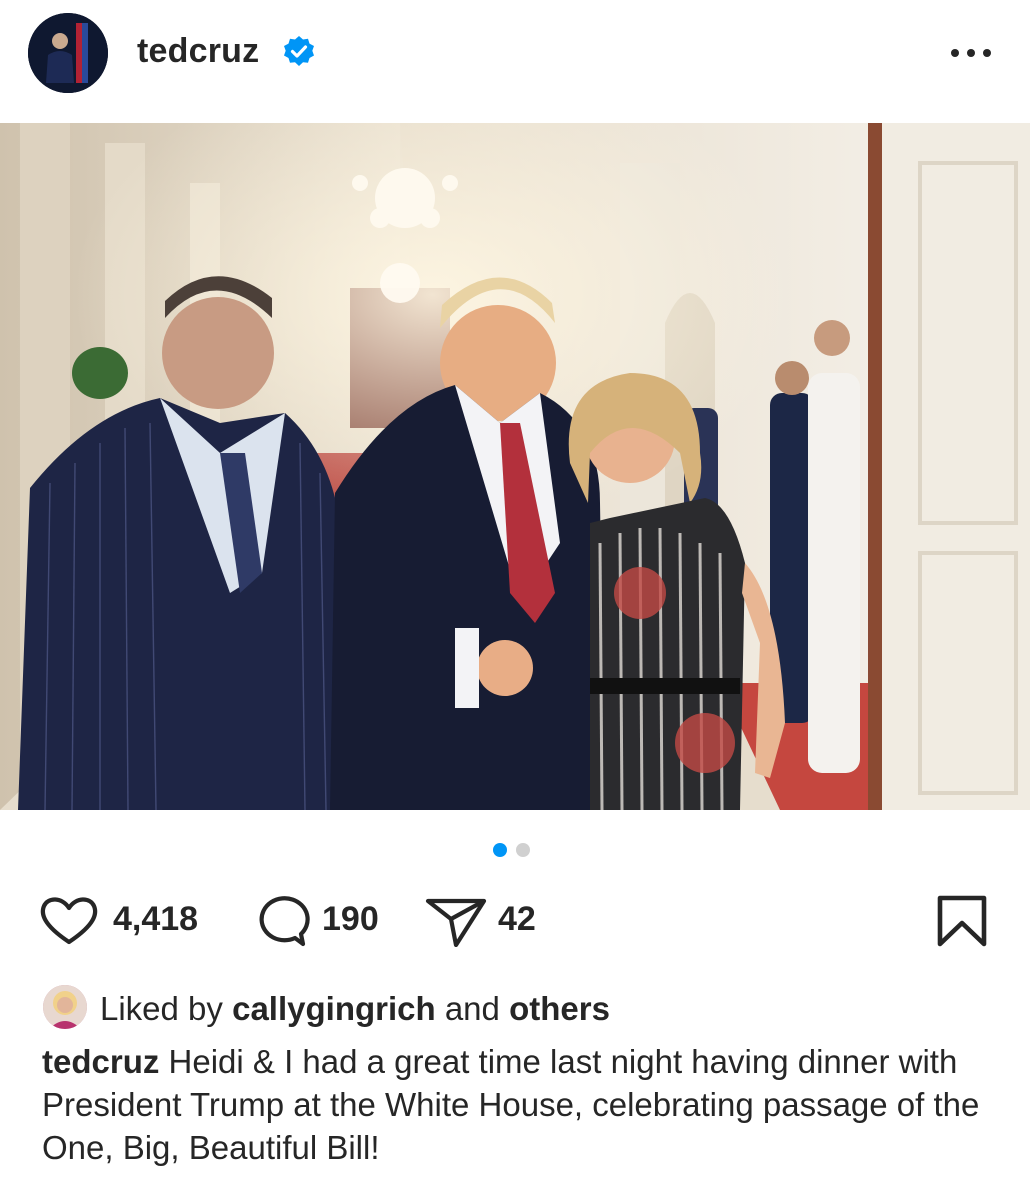 This screenshot has height=1200, width=1030. What do you see at coordinates (559, 1008) in the screenshot?
I see `liked-by-others: others` at bounding box center [559, 1008].